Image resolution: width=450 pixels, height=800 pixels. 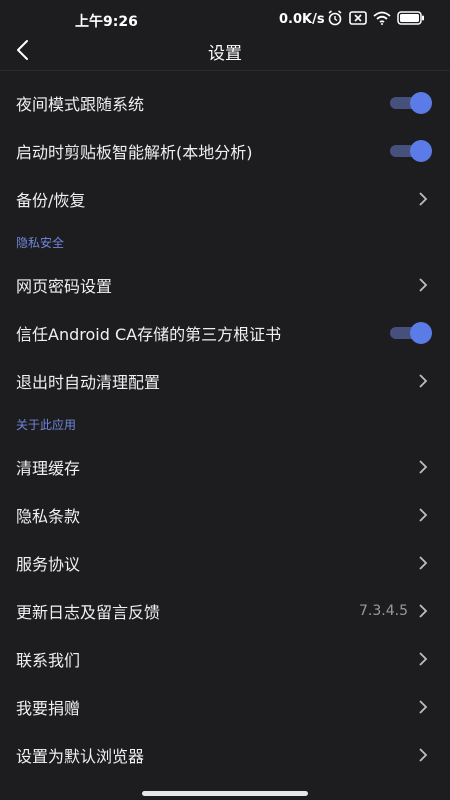 I want to click on setting-donate: 我要捐赠, so click(x=225, y=707).